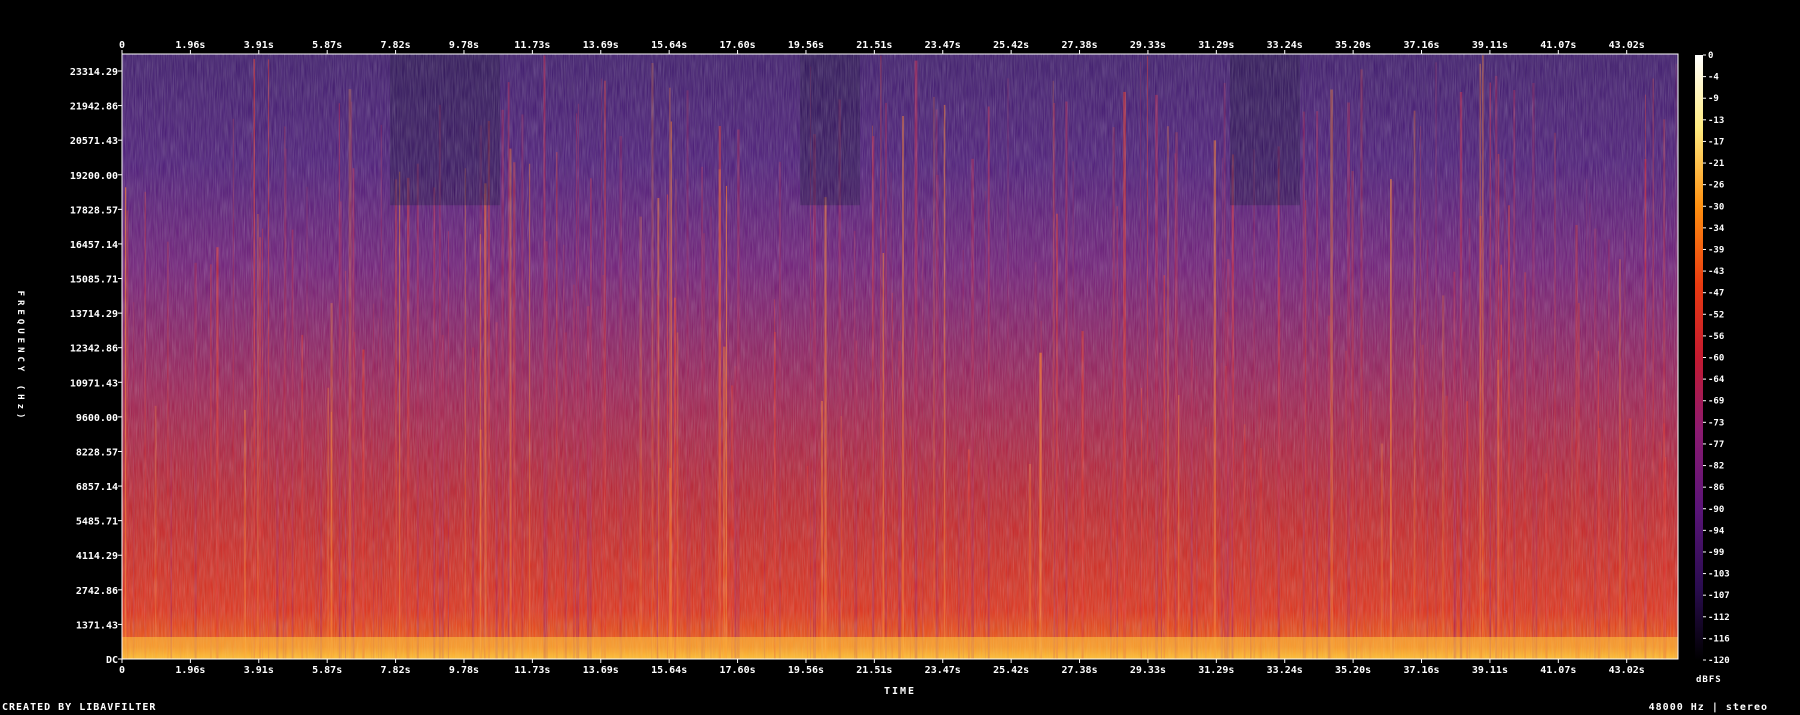  What do you see at coordinates (190, 45) in the screenshot?
I see `x-tick-label-top: 1.96s` at bounding box center [190, 45].